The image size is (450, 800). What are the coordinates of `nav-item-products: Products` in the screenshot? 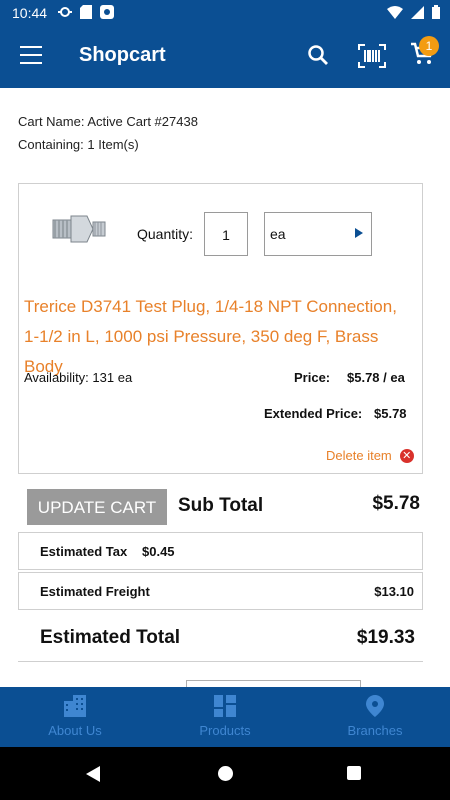 It's located at (225, 716).